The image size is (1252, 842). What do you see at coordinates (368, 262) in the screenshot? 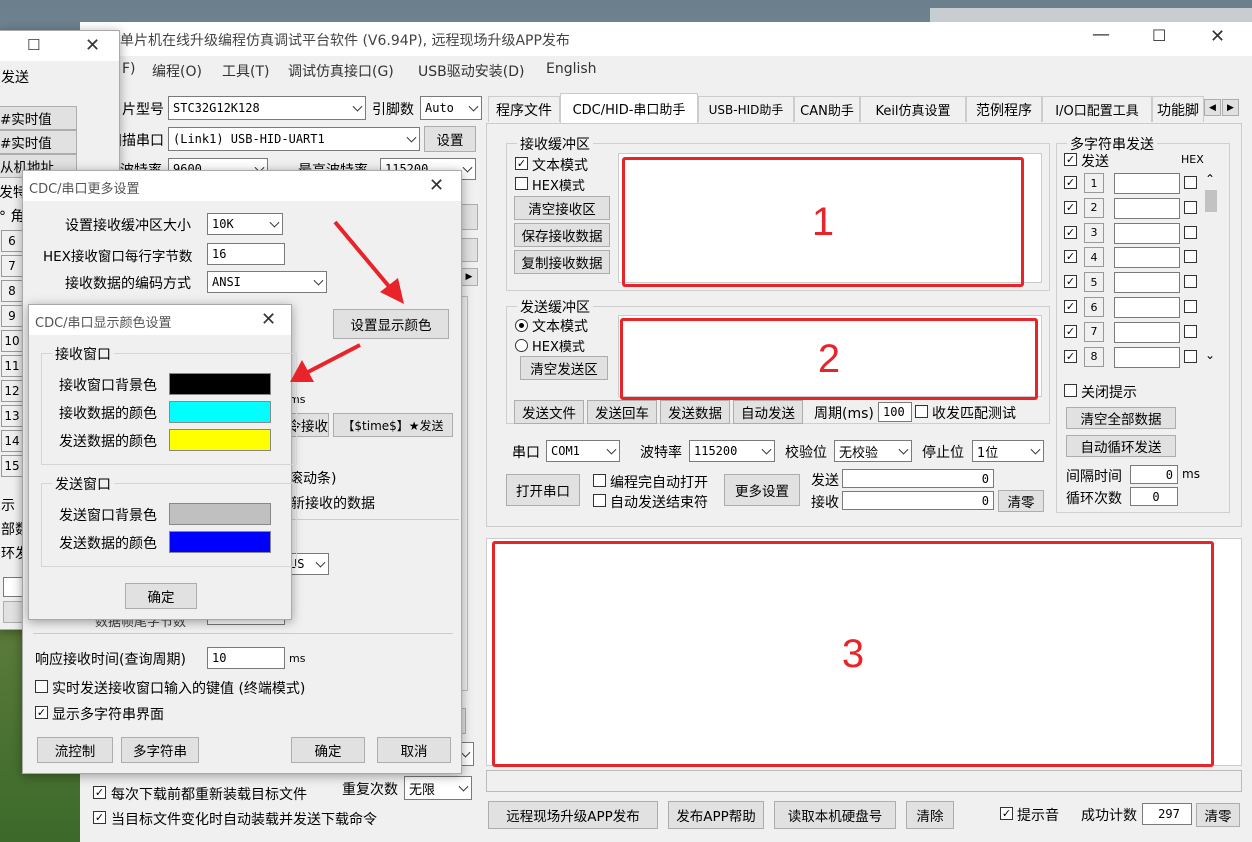
I see `arrow-to-color-button` at bounding box center [368, 262].